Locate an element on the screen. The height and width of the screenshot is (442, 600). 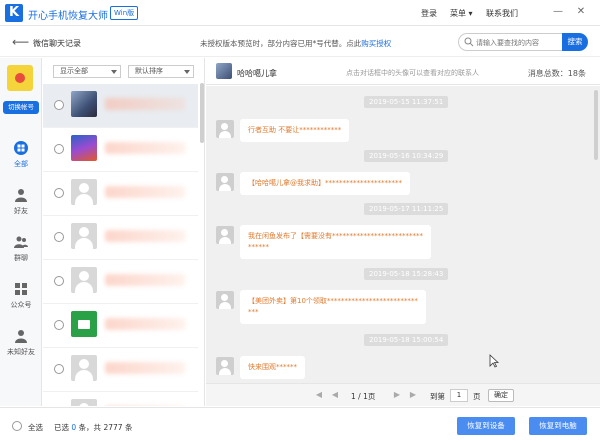
last-page-icon: ▶ is located at coordinates (413, 395).